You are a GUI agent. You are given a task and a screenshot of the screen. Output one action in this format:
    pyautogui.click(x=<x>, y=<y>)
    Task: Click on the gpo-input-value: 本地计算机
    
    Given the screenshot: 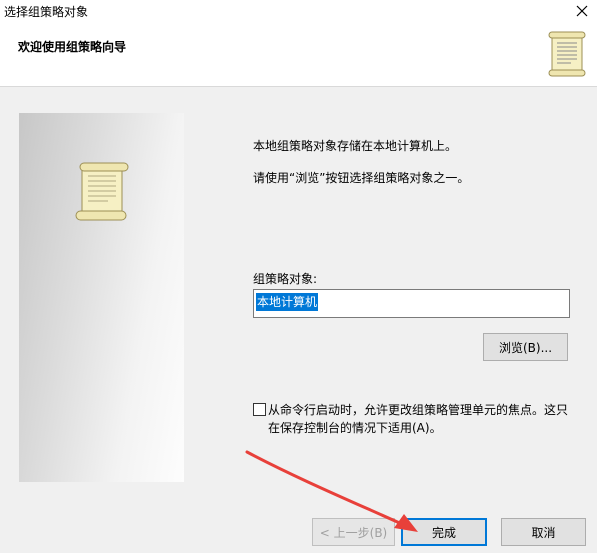 What is the action you would take?
    pyautogui.click(x=287, y=302)
    